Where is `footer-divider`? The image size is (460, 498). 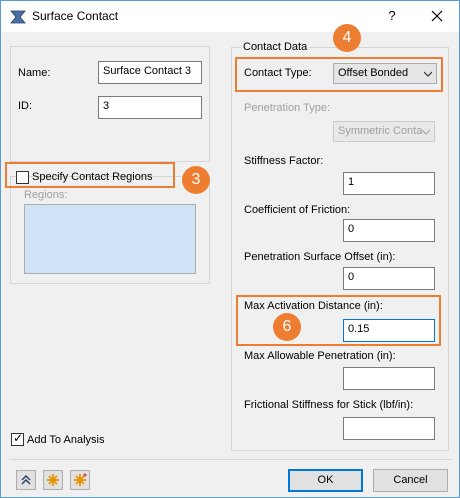
footer-divider is located at coordinates (230, 459).